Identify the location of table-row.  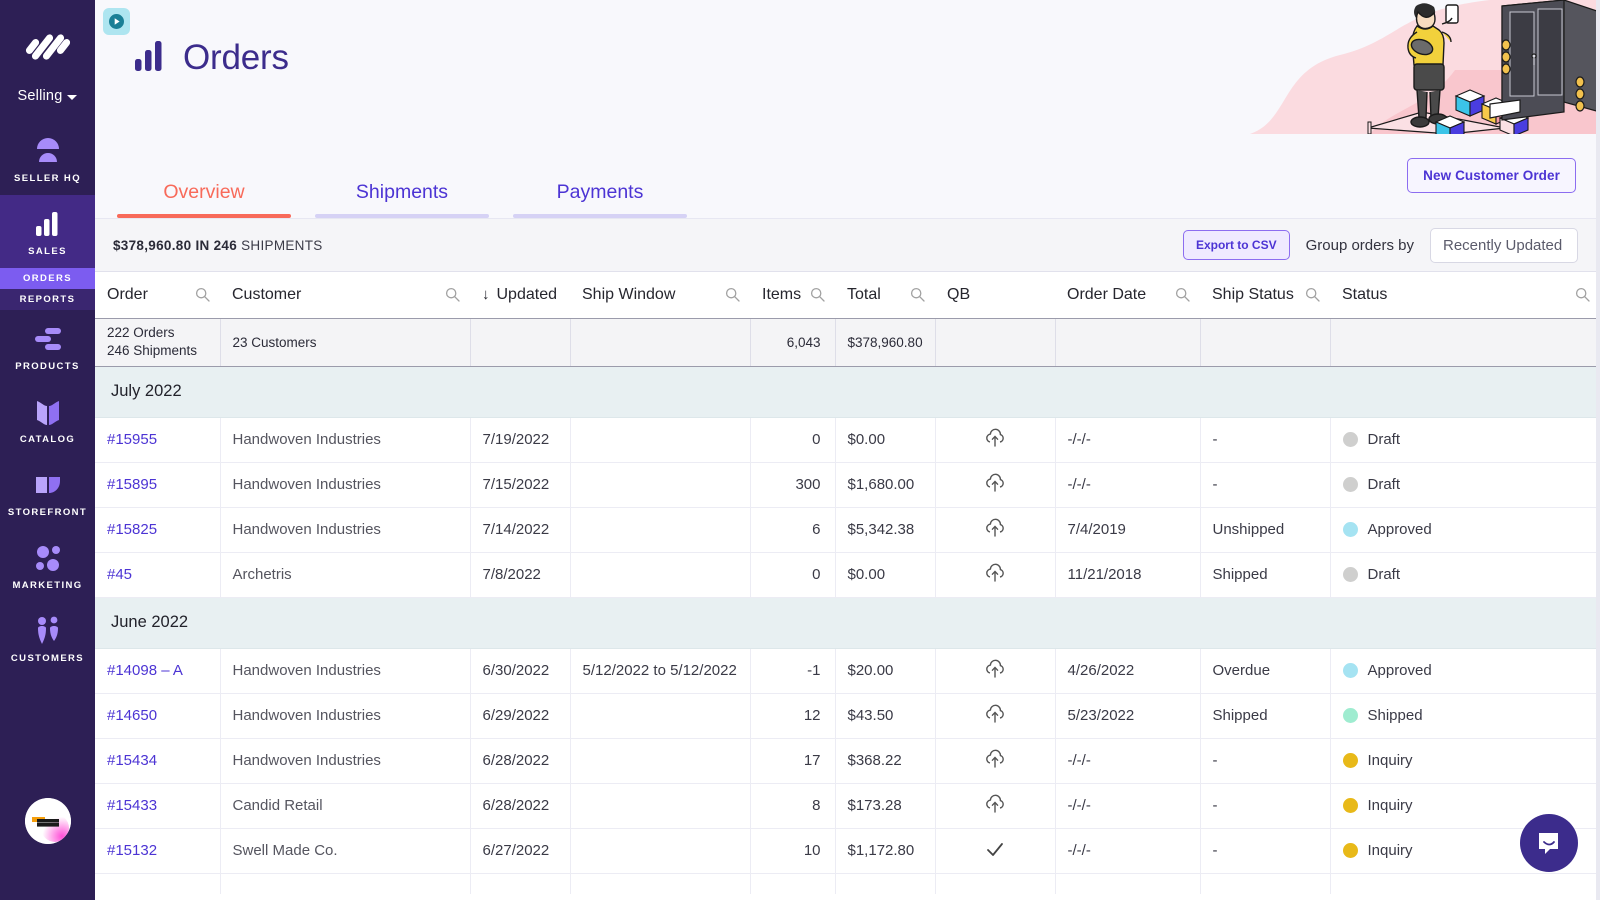
(847, 883).